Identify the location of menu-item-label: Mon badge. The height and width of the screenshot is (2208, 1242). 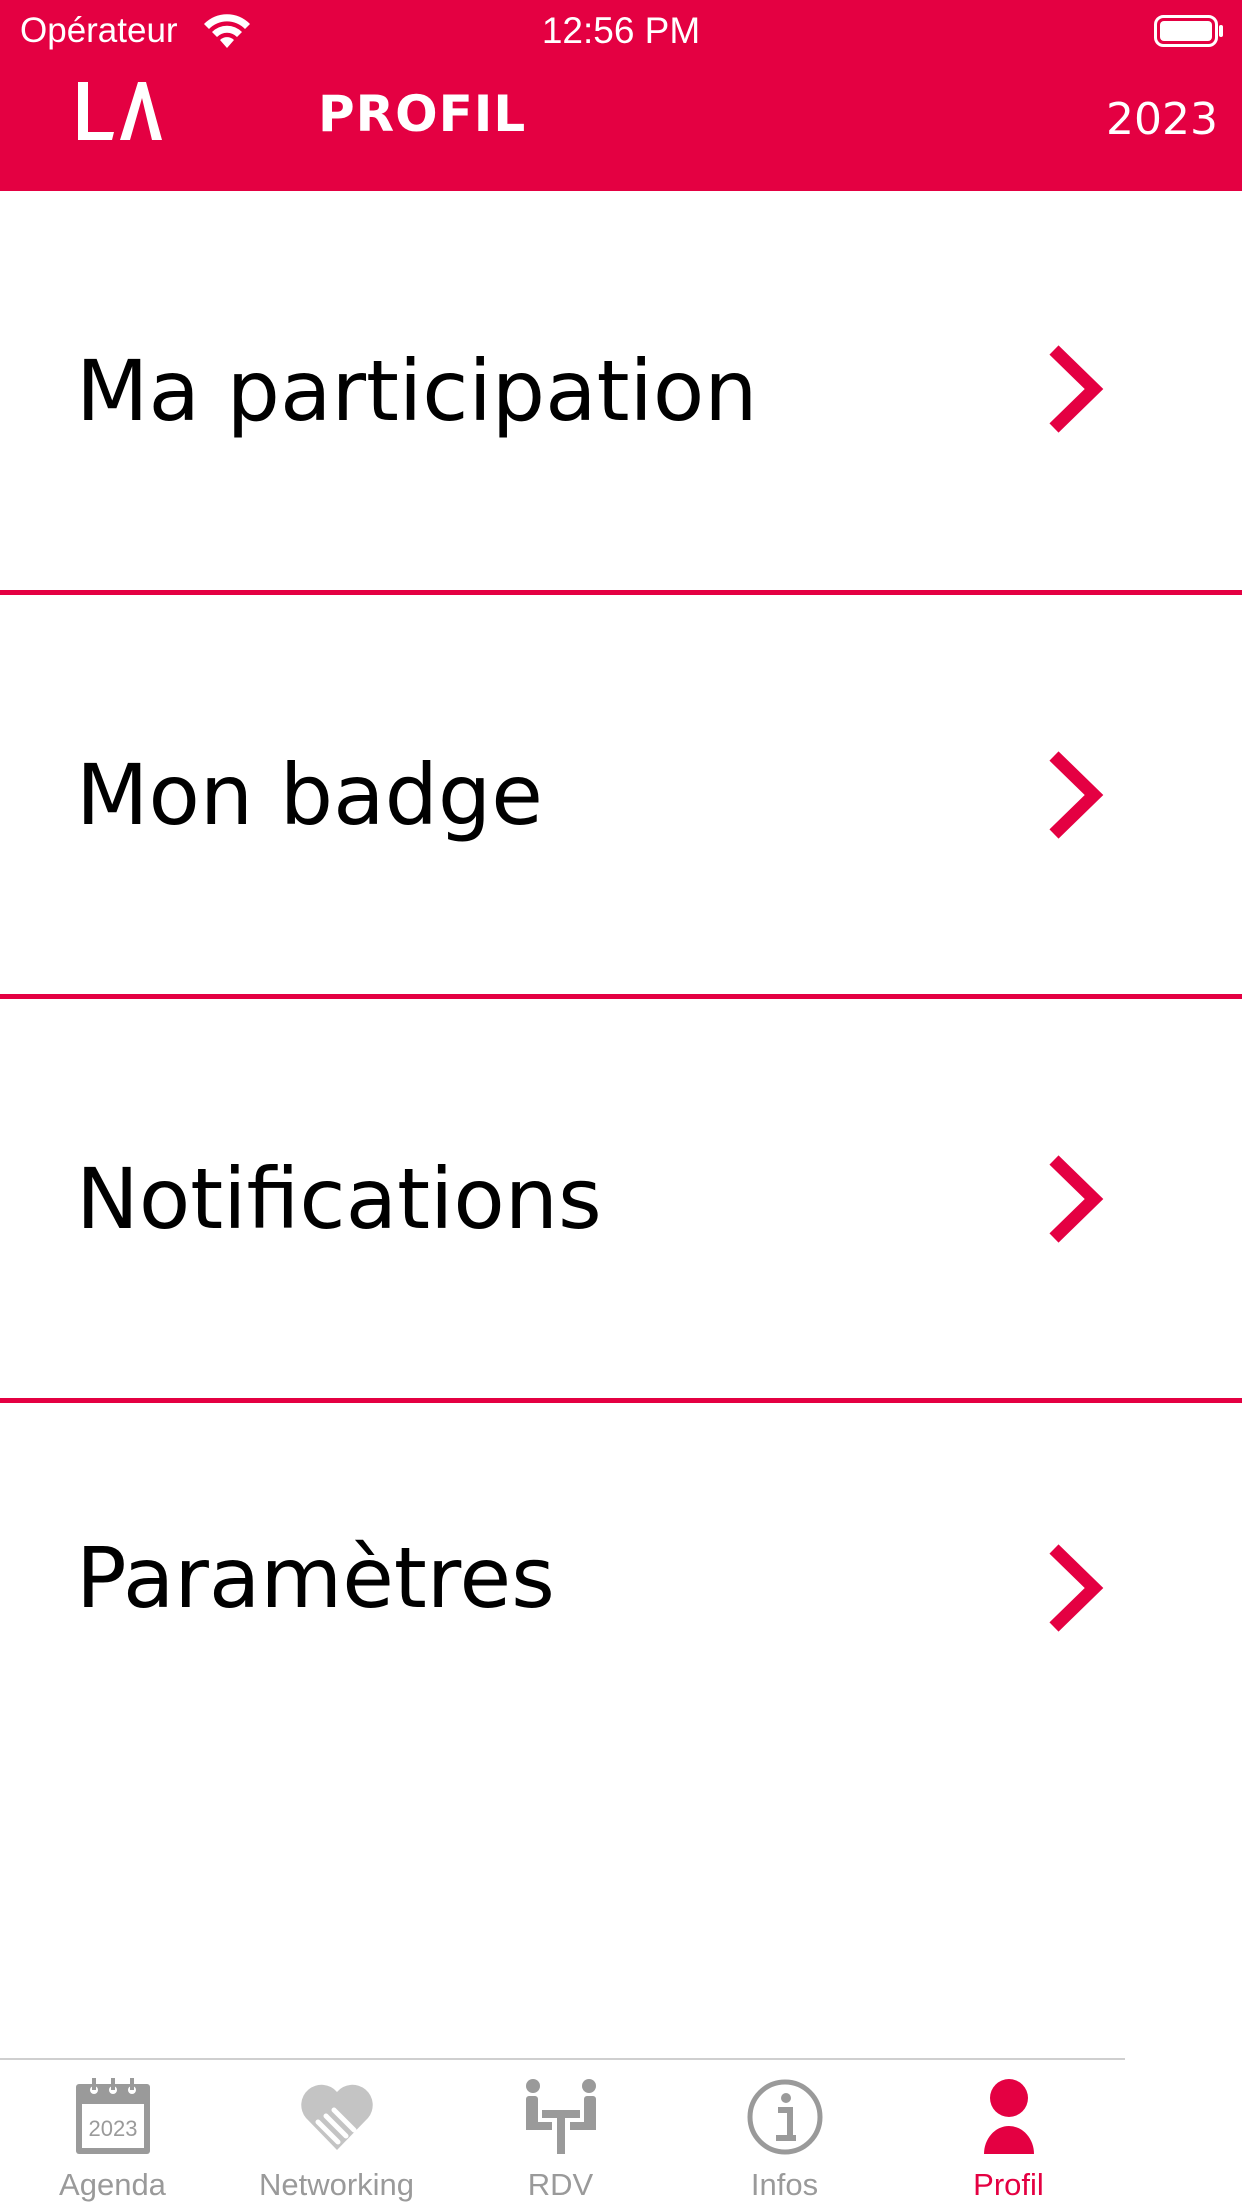
(309, 794).